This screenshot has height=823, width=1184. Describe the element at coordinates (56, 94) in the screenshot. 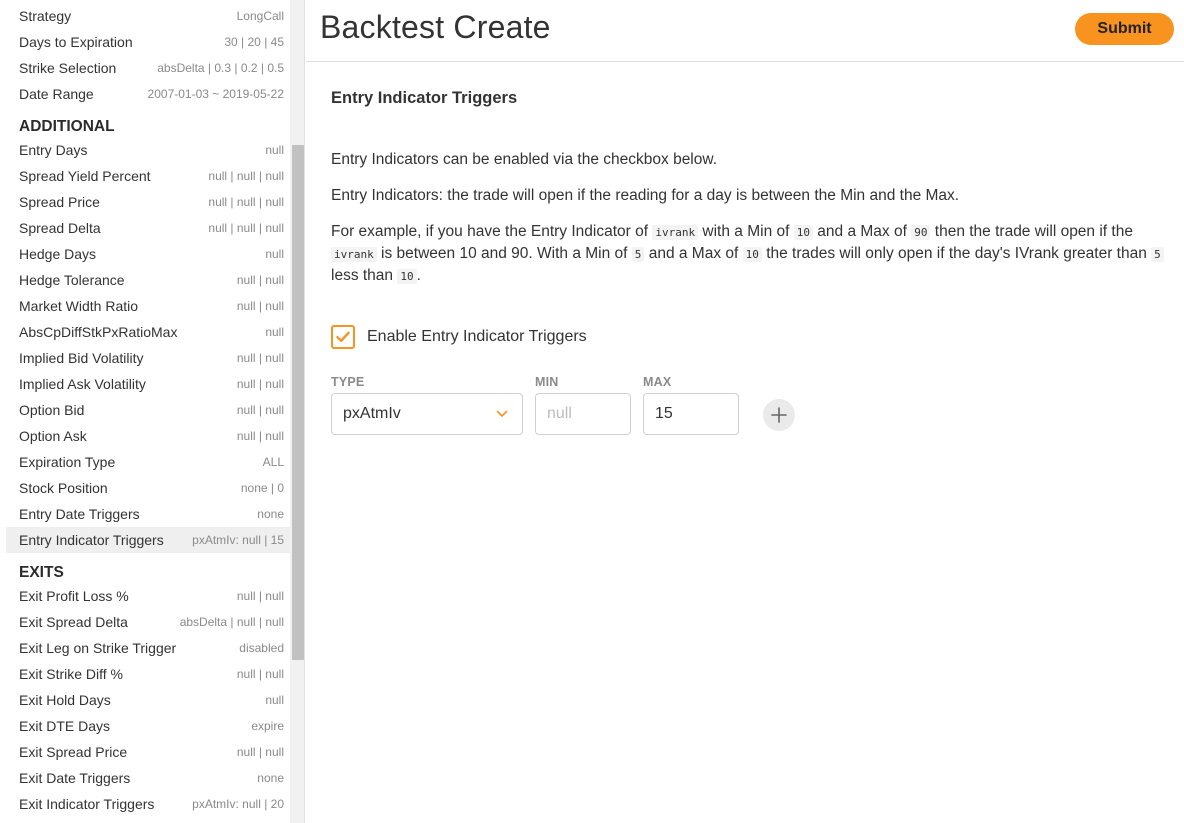

I see `sidebar-item-label: Date Range` at that location.